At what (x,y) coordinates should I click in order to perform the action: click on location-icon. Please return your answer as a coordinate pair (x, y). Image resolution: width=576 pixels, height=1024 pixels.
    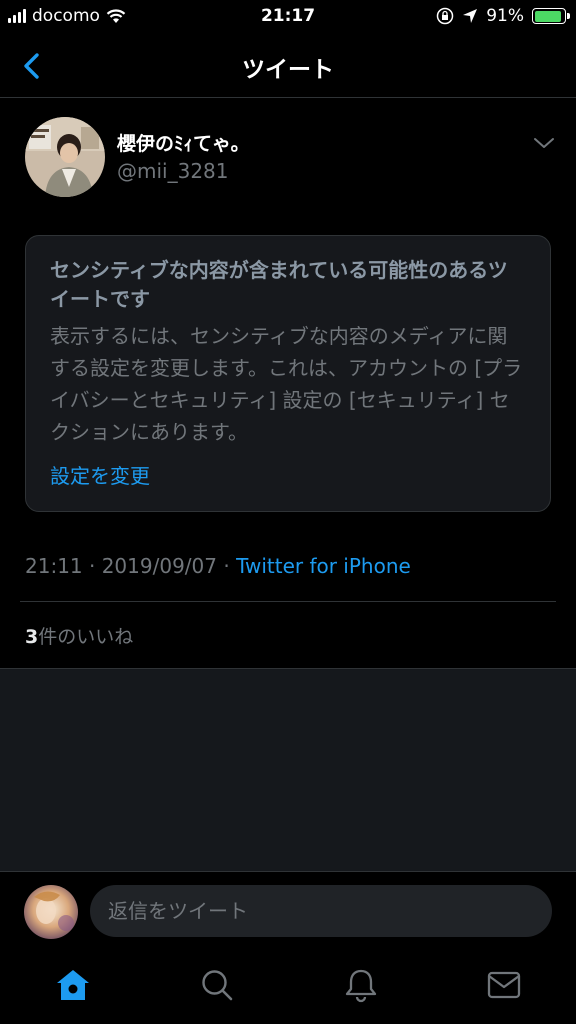
    Looking at the image, I should click on (470, 16).